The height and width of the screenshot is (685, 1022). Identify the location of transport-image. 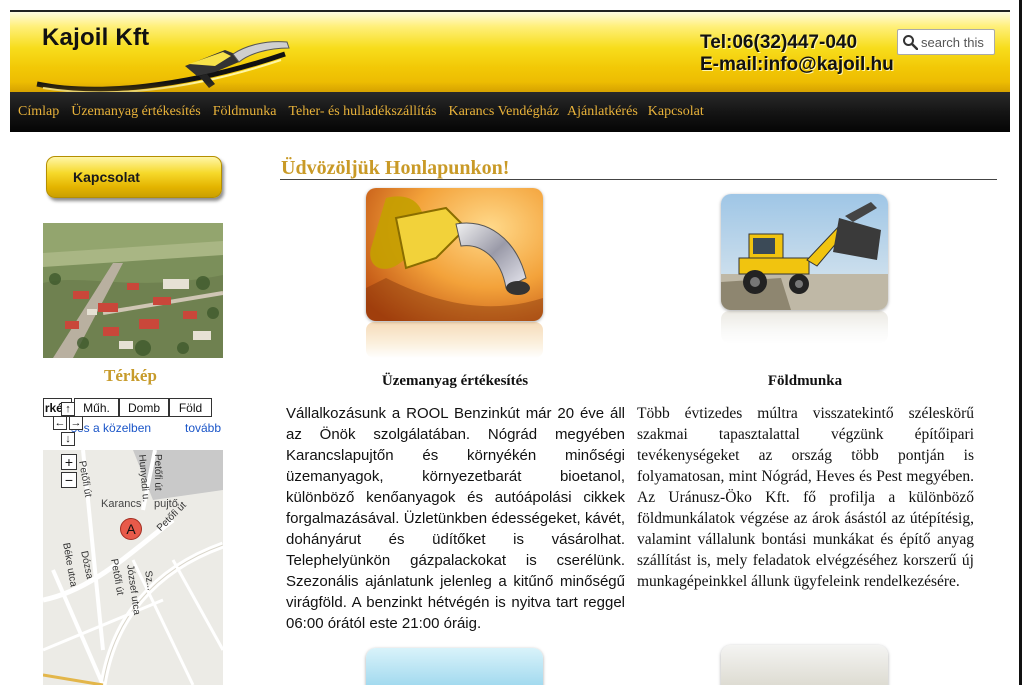
(454, 666).